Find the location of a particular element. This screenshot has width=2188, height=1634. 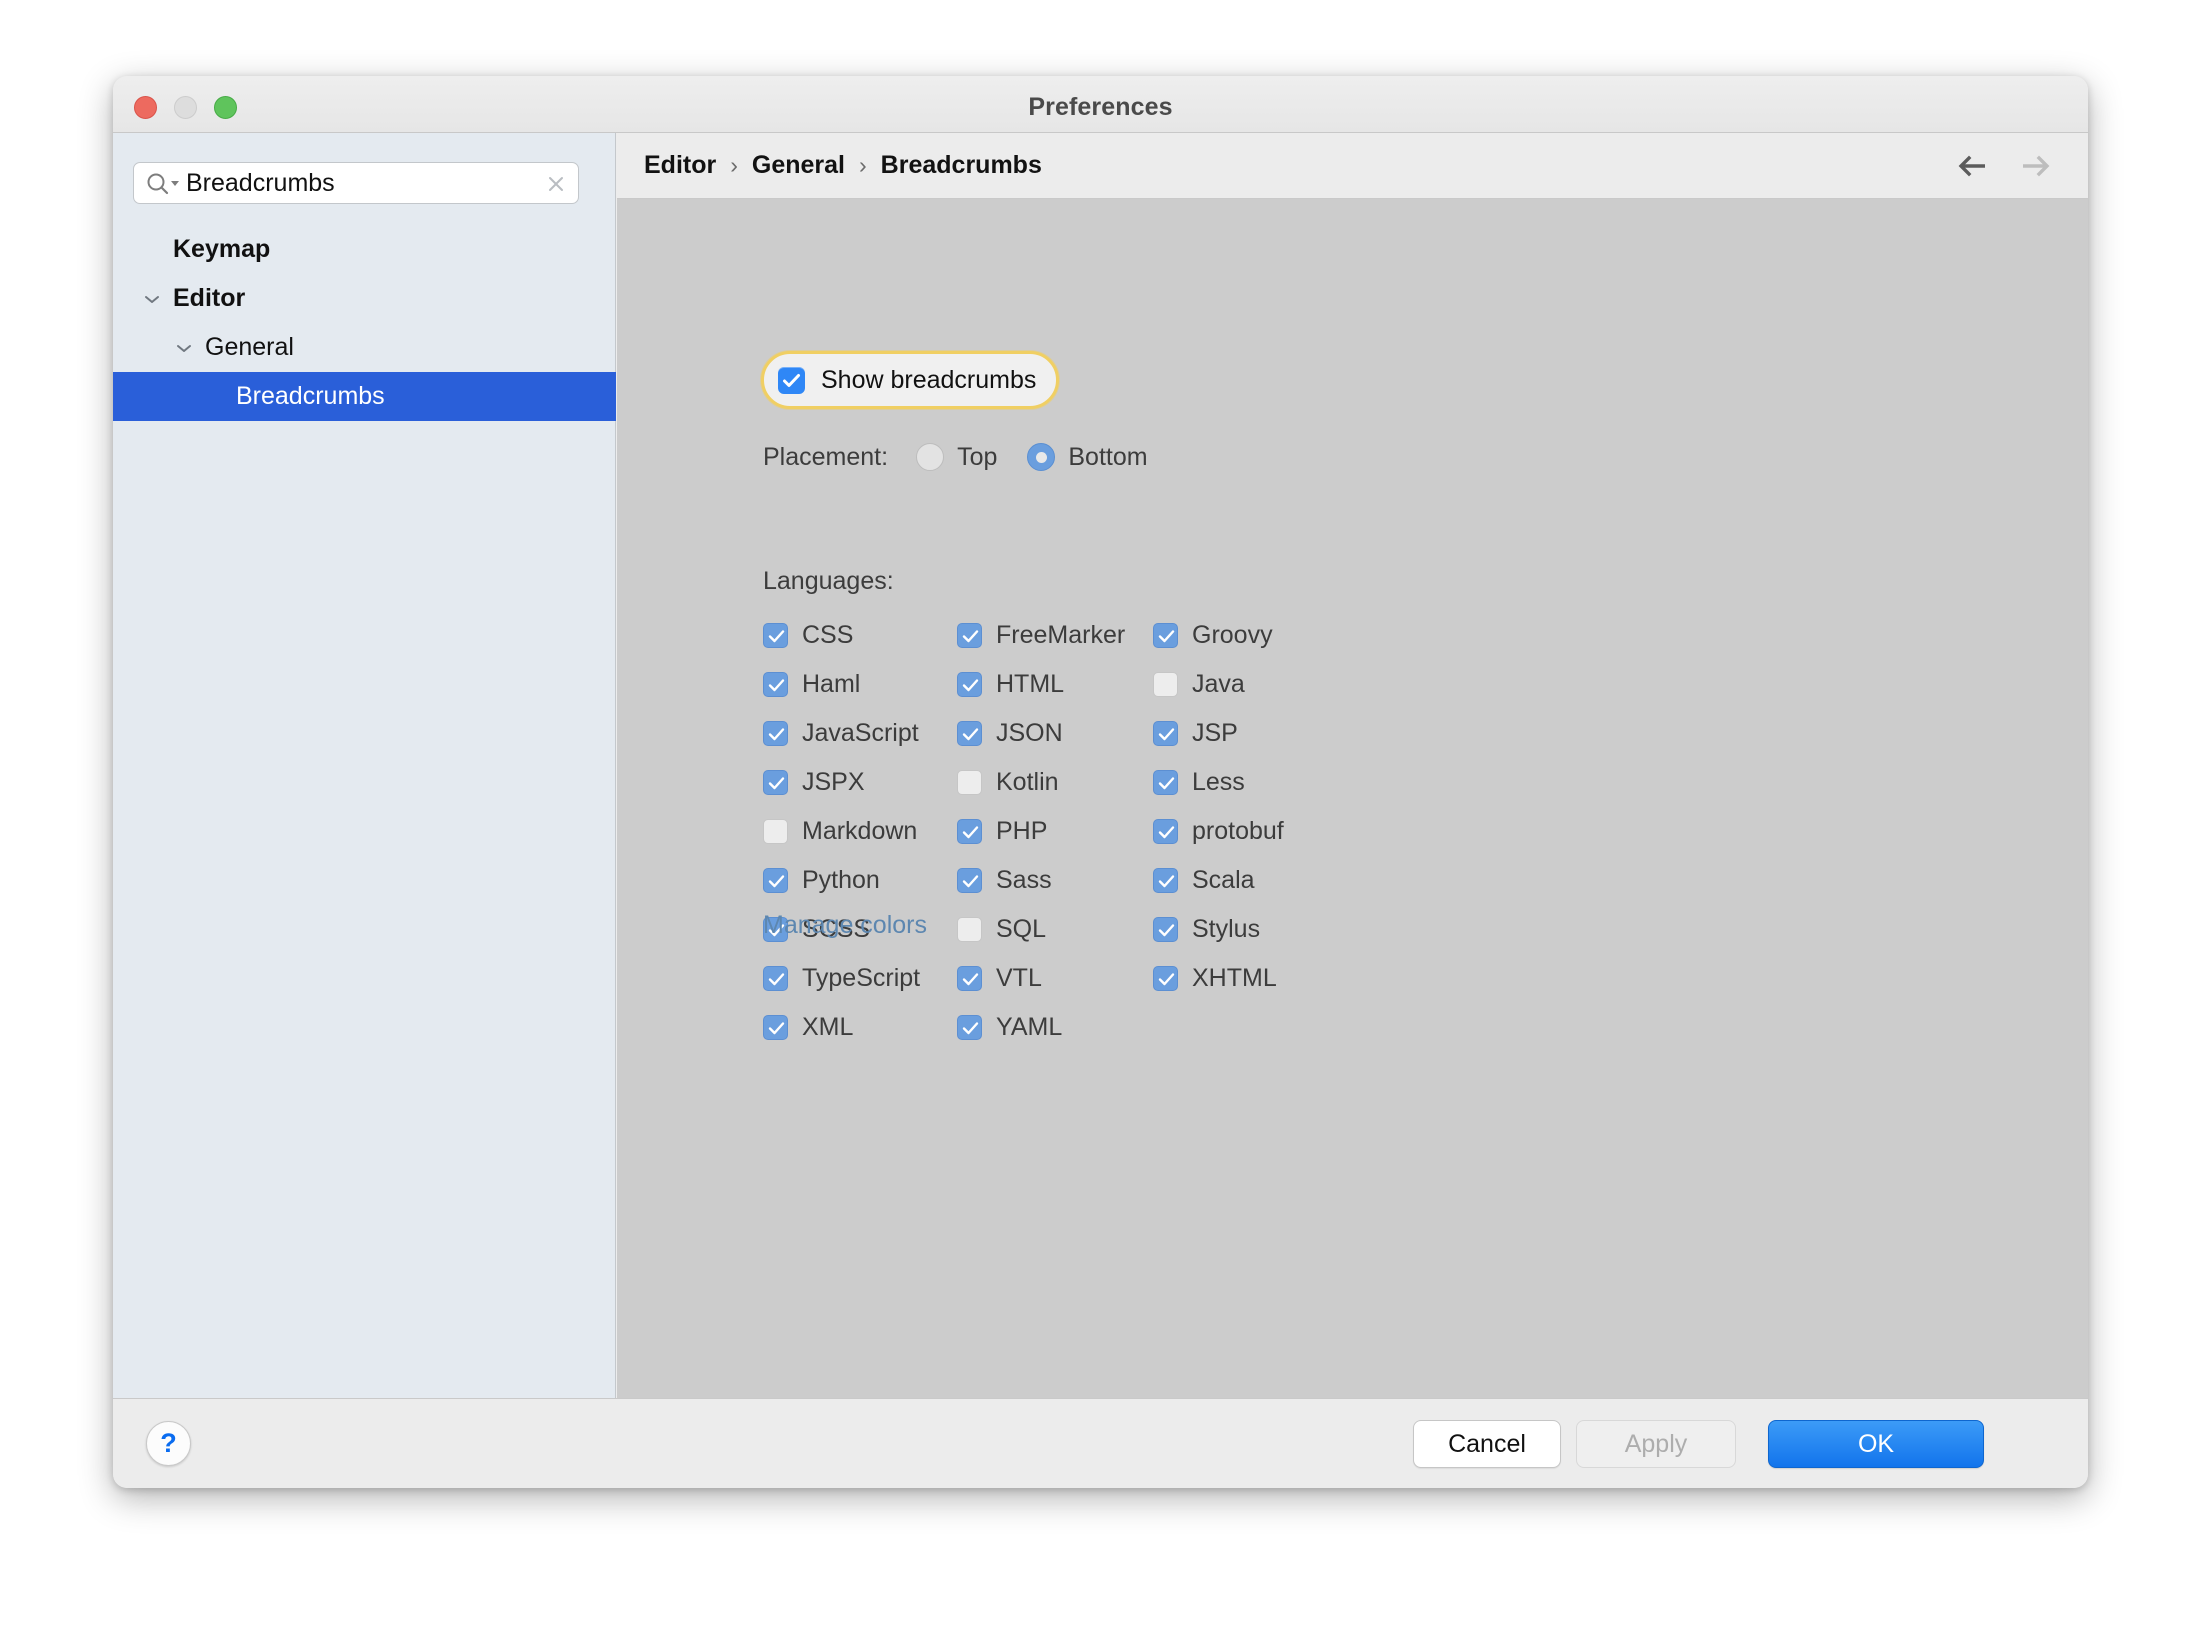

language-checkbox-groovy: Groovy is located at coordinates (1303, 635).